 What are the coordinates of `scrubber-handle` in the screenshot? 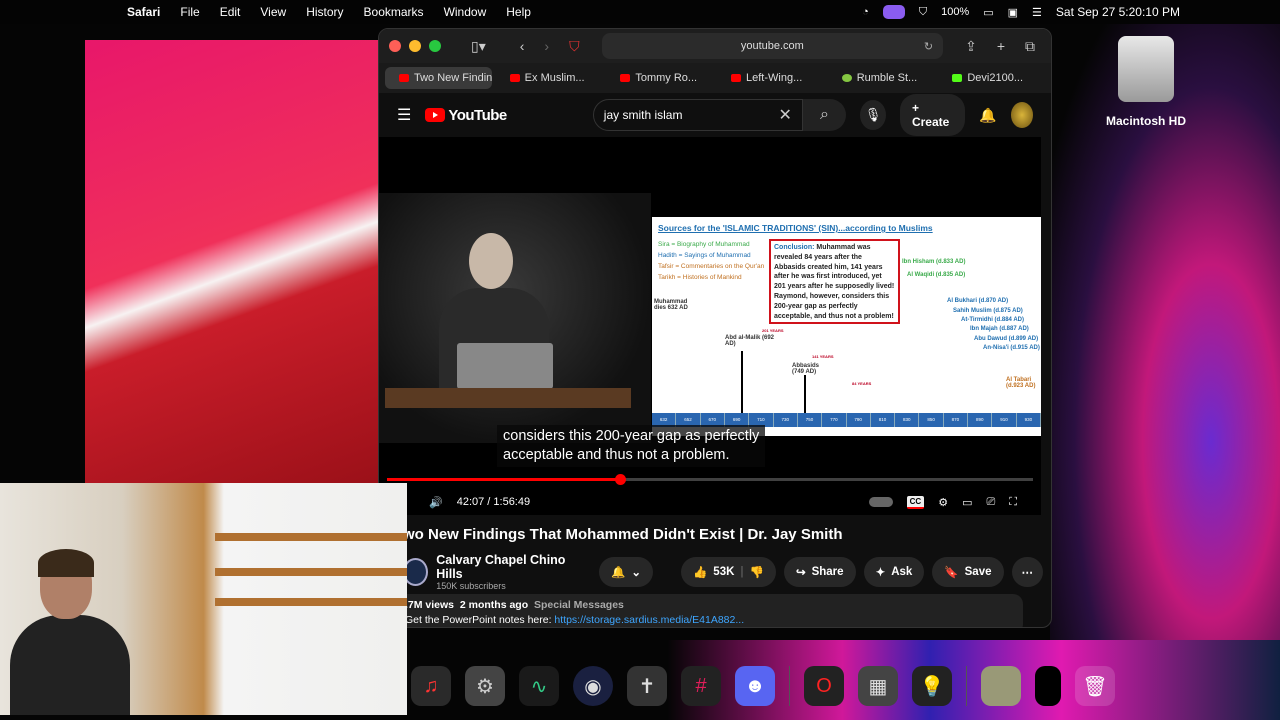 It's located at (620, 479).